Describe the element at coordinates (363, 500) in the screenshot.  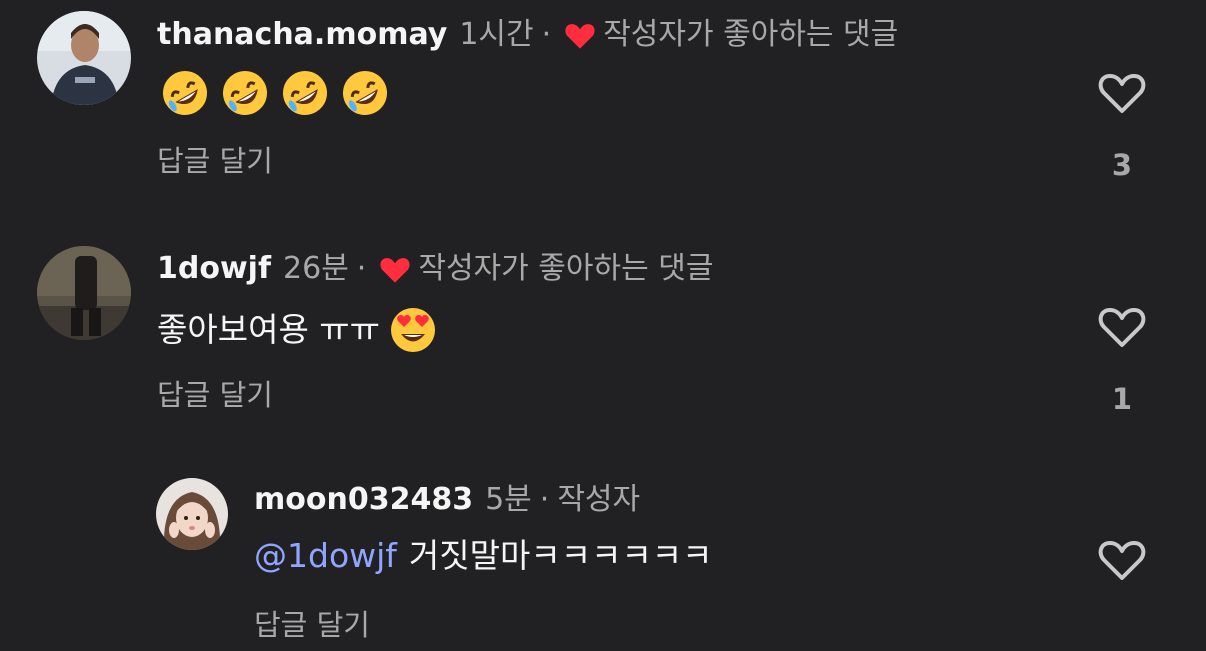
I see `username: moon032483` at that location.